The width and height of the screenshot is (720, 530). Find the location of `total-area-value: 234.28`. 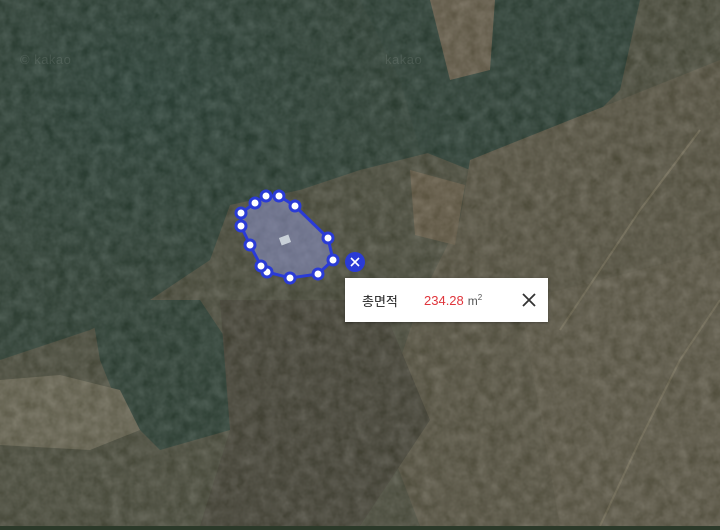

total-area-value: 234.28 is located at coordinates (444, 300).